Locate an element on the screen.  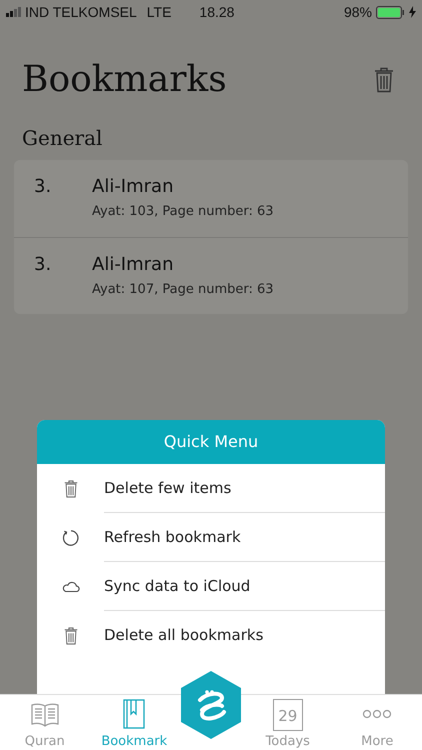
menu-item: Delete few items is located at coordinates (211, 488).